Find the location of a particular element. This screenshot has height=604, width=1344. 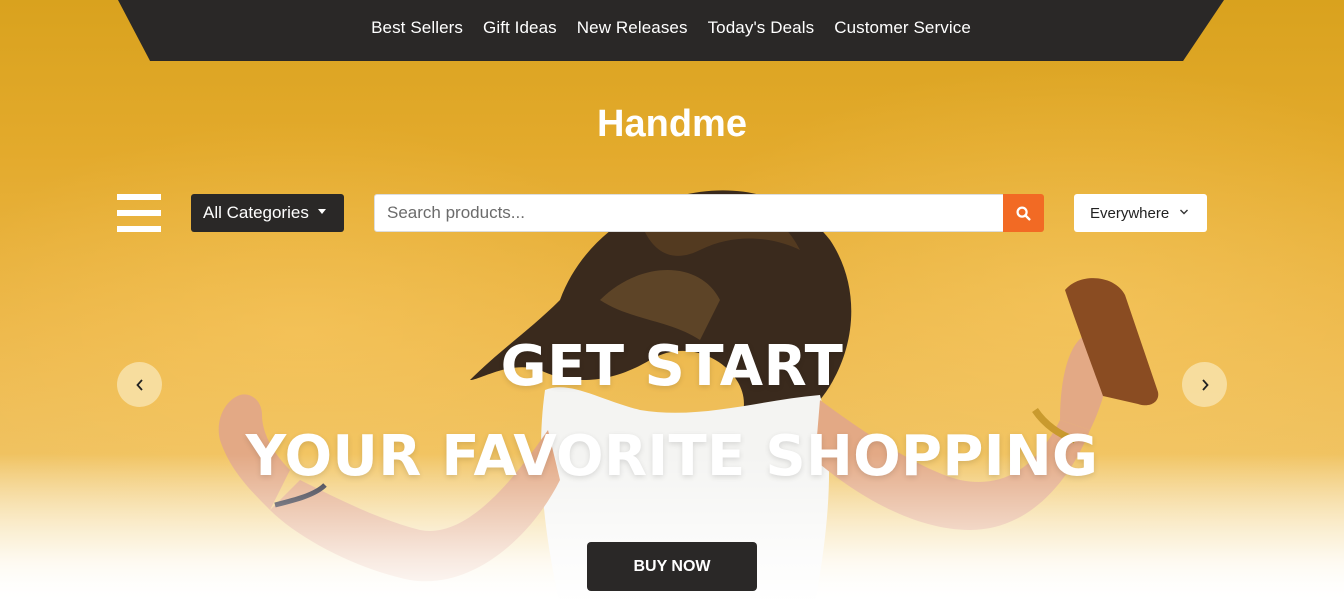

nav-link-customer-service: Customer Service is located at coordinates (902, 28).